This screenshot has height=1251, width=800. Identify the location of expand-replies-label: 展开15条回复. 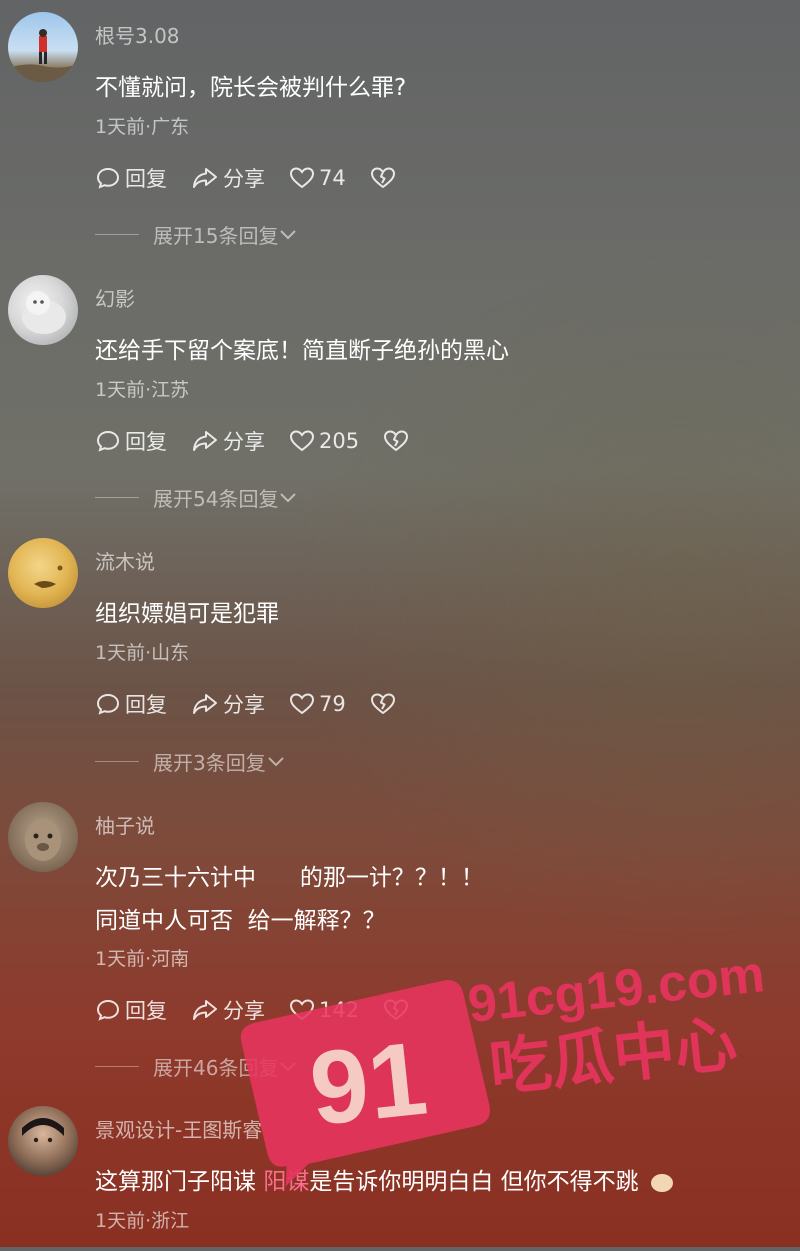
(216, 236).